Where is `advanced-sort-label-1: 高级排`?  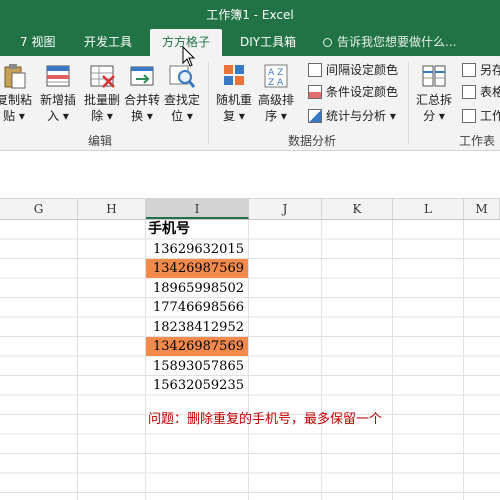
advanced-sort-label-1: 高级排 is located at coordinates (275, 100).